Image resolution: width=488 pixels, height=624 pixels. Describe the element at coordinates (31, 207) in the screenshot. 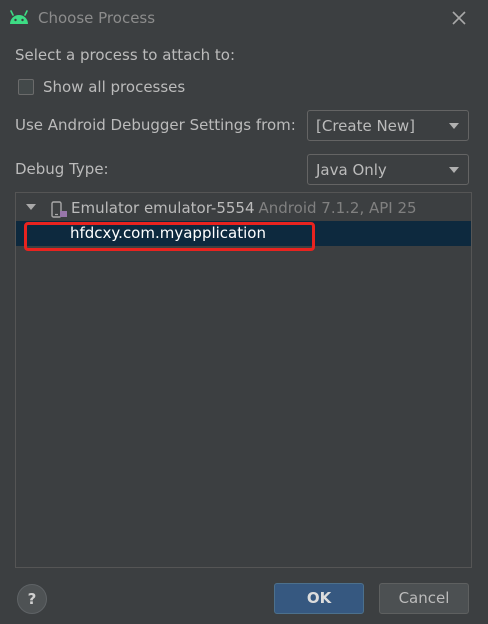

I see `expand-arrow-icon` at that location.